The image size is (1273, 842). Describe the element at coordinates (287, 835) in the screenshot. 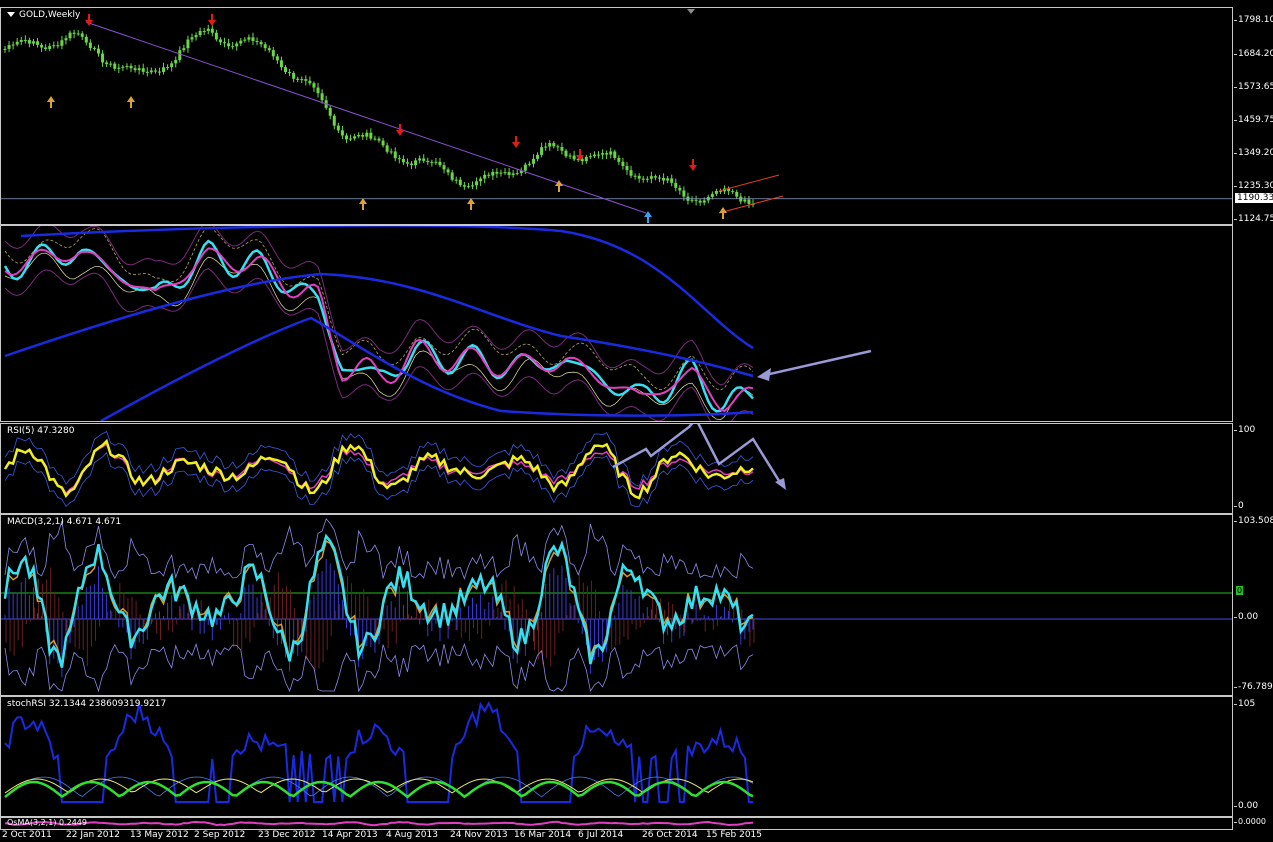

I see `date-label: 23 Dec 2012` at that location.